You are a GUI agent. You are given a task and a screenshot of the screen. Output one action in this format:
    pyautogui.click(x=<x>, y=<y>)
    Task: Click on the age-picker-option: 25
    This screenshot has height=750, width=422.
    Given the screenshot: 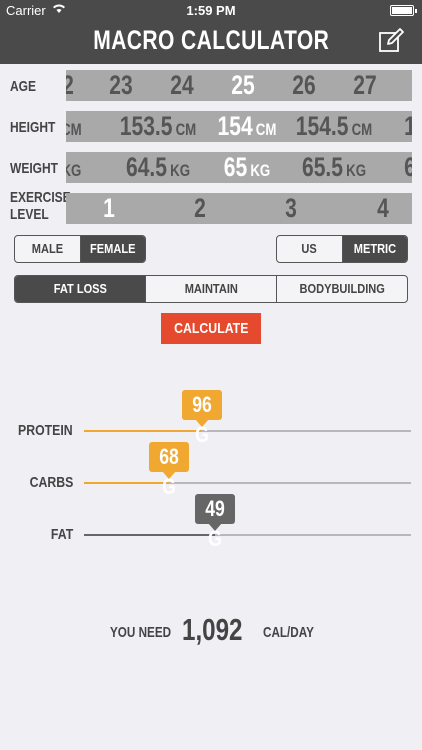 What is the action you would take?
    pyautogui.click(x=243, y=85)
    